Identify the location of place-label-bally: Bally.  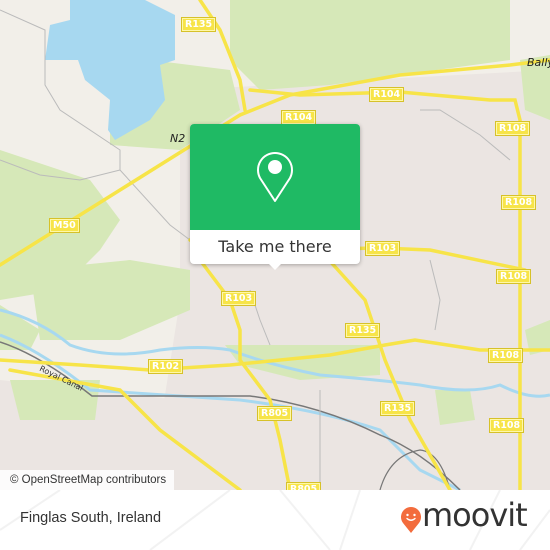
(538, 62).